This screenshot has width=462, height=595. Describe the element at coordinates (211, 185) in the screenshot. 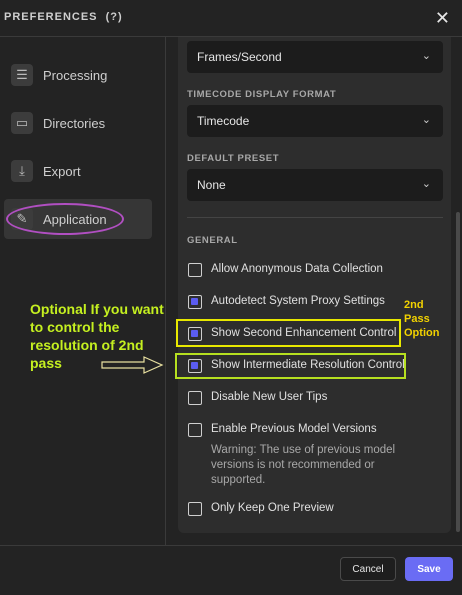

I see `preset-value: None` at that location.